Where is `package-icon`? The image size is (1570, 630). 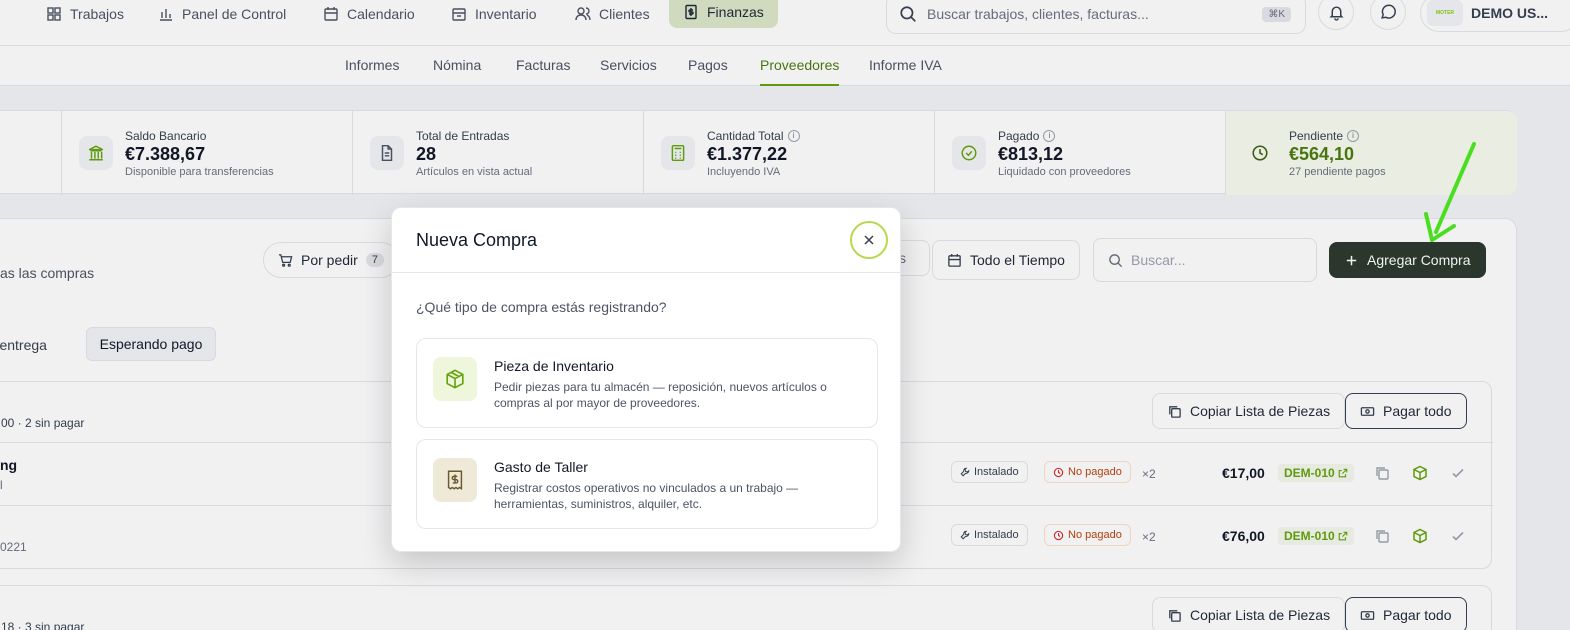
package-icon is located at coordinates (455, 379).